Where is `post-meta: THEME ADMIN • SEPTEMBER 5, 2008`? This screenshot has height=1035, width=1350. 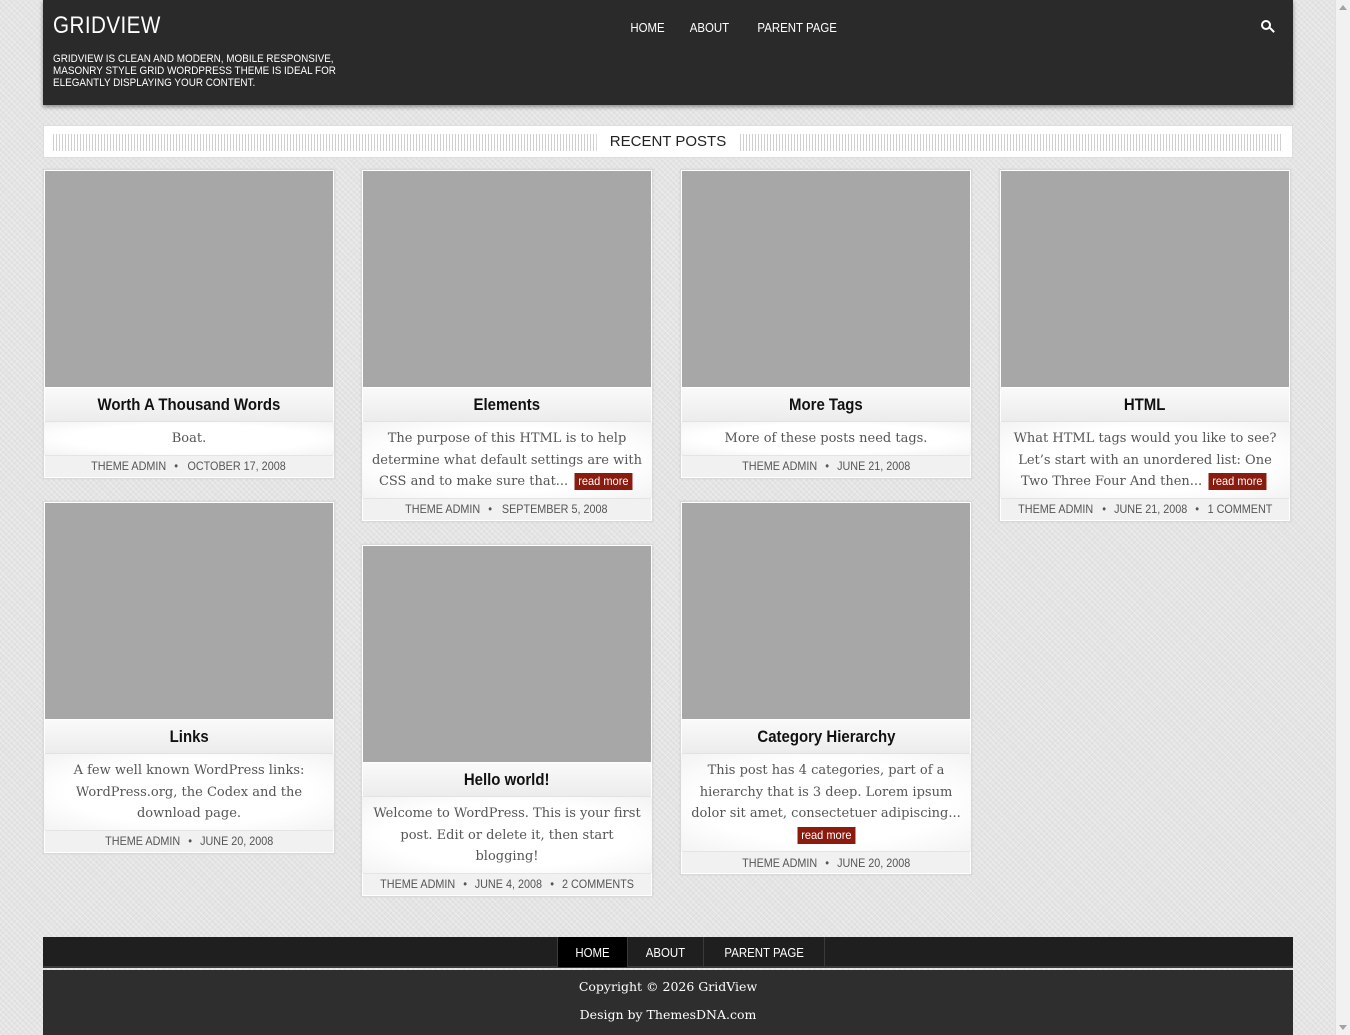 post-meta: THEME ADMIN • SEPTEMBER 5, 2008 is located at coordinates (507, 508).